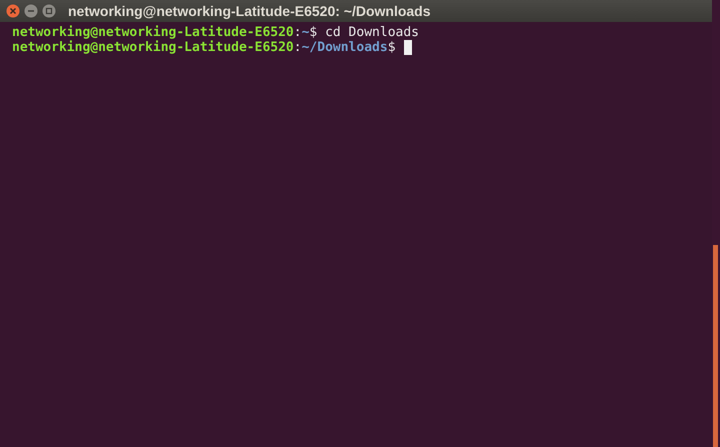 The image size is (720, 447). Describe the element at coordinates (31, 11) in the screenshot. I see `minimize-icon` at that location.